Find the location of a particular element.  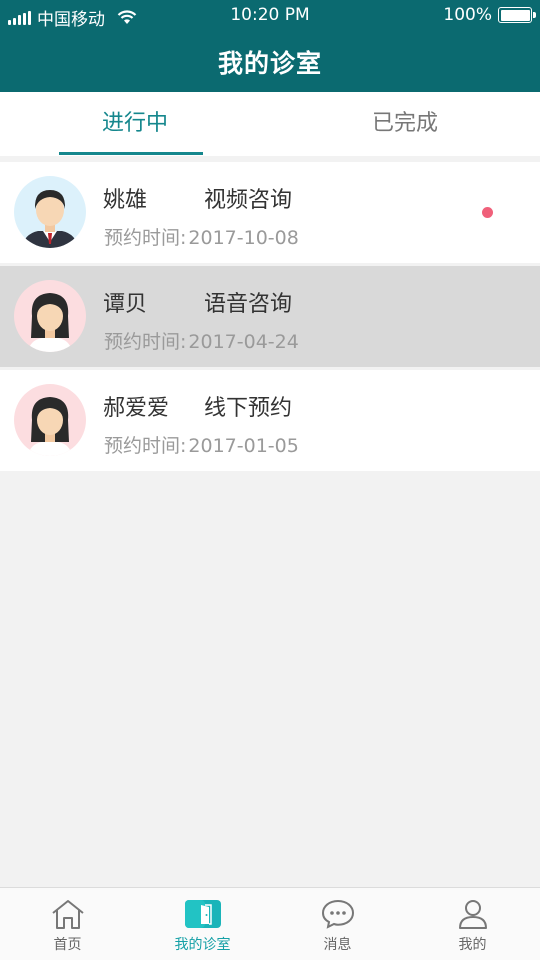

home-icon is located at coordinates (67, 914).